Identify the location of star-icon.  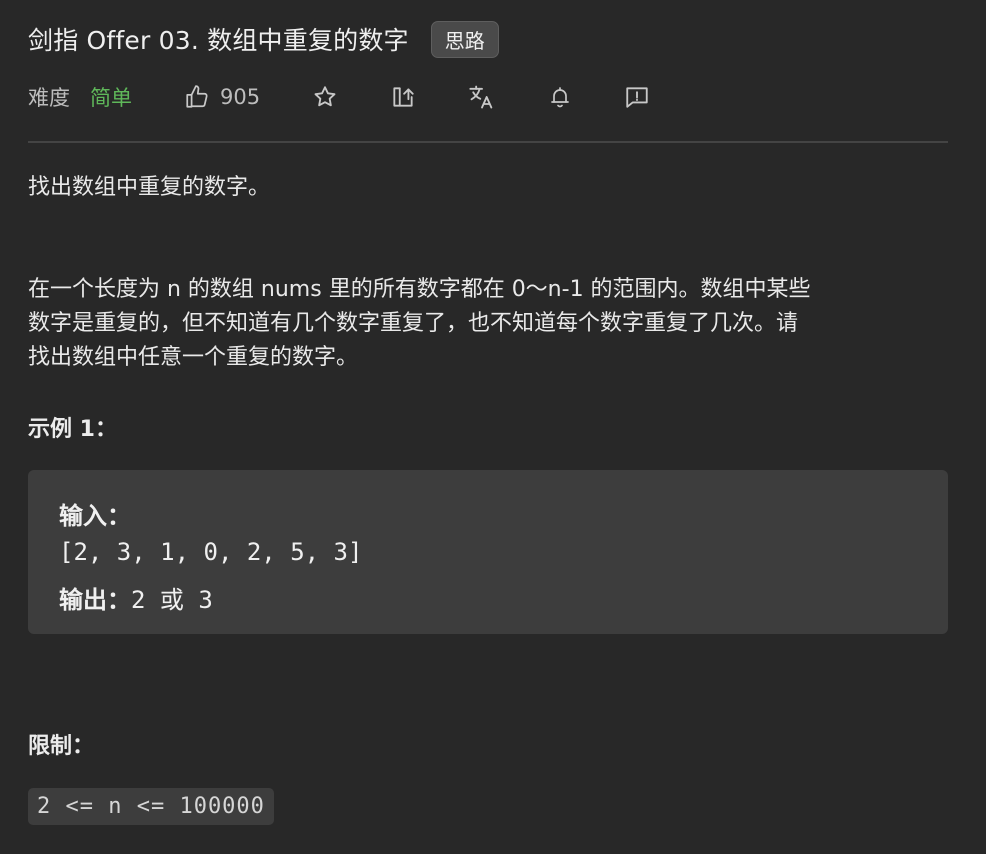
(325, 97).